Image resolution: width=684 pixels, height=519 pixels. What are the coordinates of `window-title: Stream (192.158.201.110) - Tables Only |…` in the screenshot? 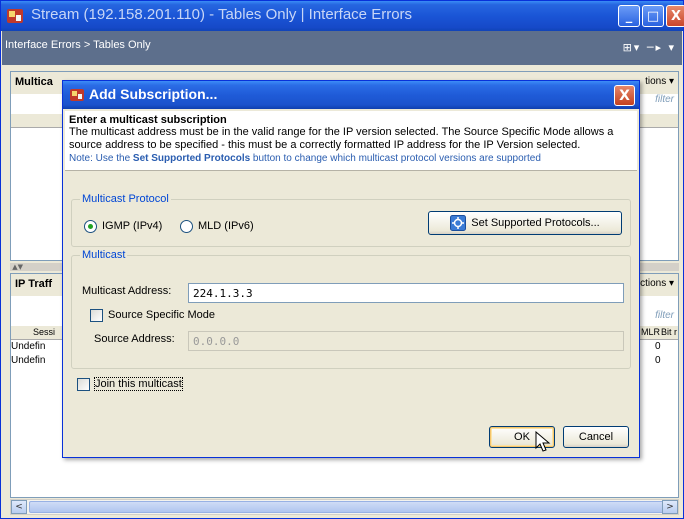 It's located at (222, 14).